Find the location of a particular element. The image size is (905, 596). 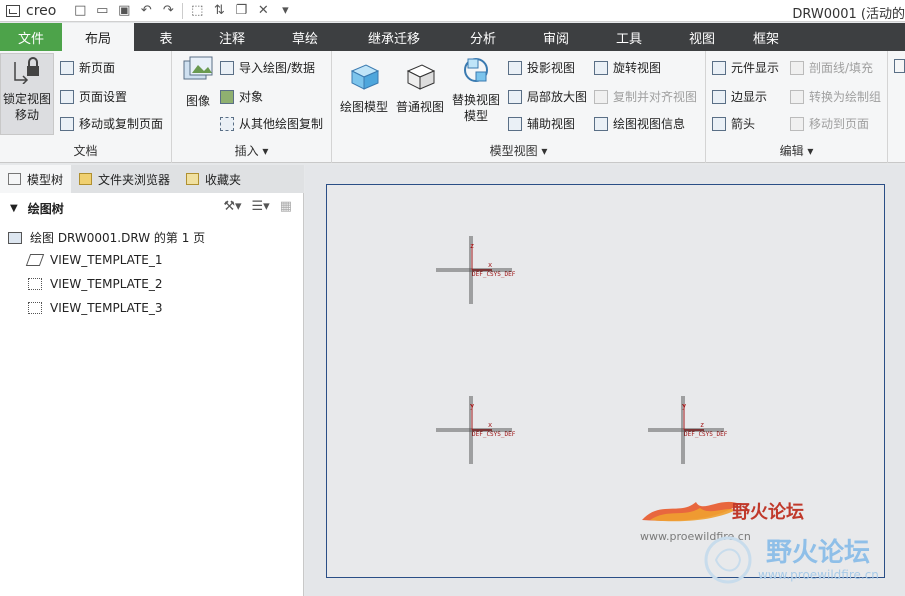

tree-settings-icon: ⚒▾ is located at coordinates (232, 206).